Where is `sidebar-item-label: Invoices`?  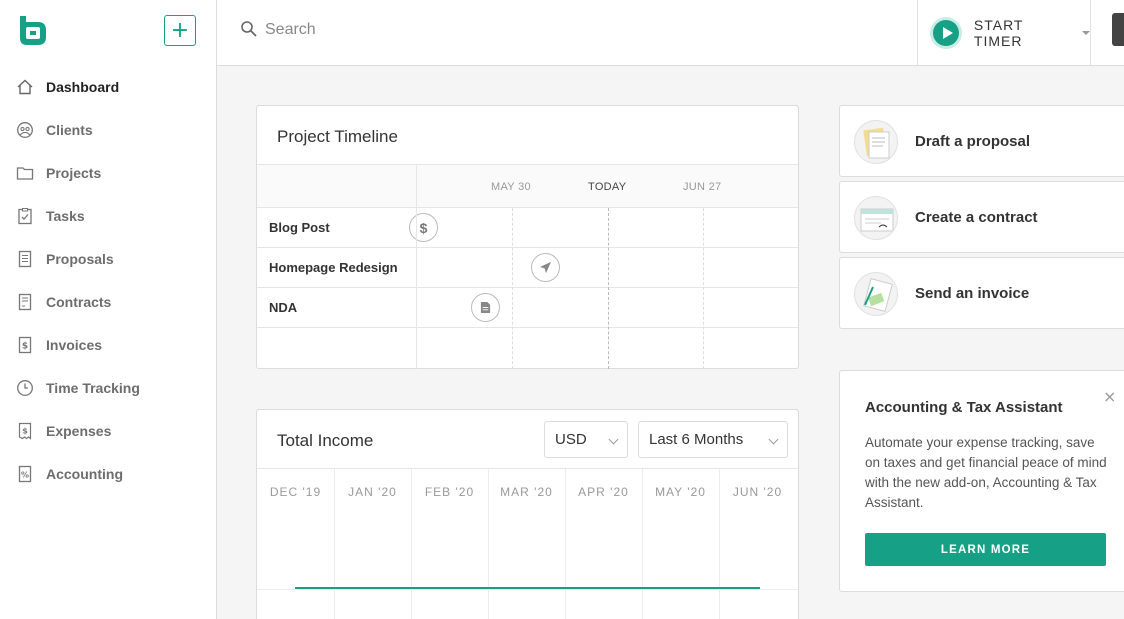
sidebar-item-label: Invoices is located at coordinates (74, 344).